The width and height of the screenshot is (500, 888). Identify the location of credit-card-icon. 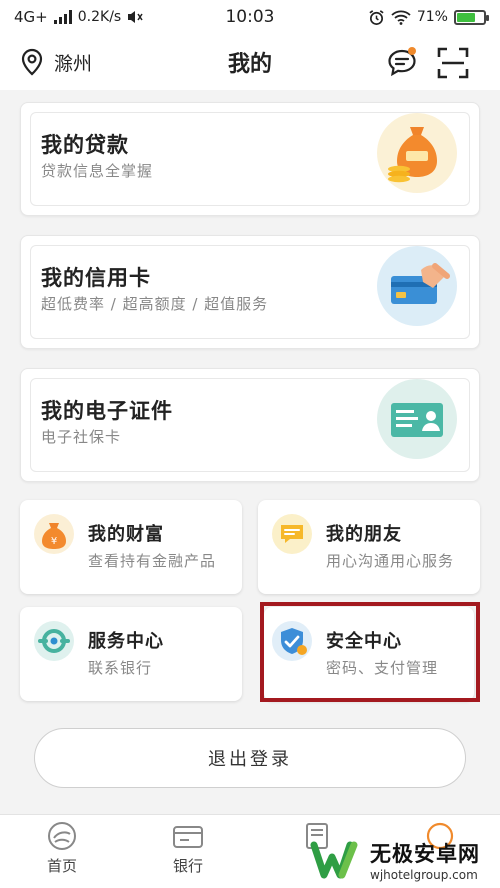
(417, 286).